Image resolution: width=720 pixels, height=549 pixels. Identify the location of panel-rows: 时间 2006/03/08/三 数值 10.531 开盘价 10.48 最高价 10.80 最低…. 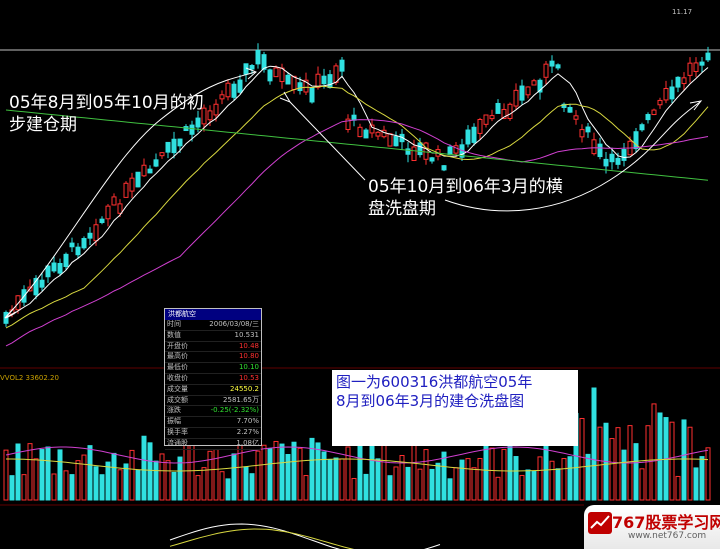
(213, 385).